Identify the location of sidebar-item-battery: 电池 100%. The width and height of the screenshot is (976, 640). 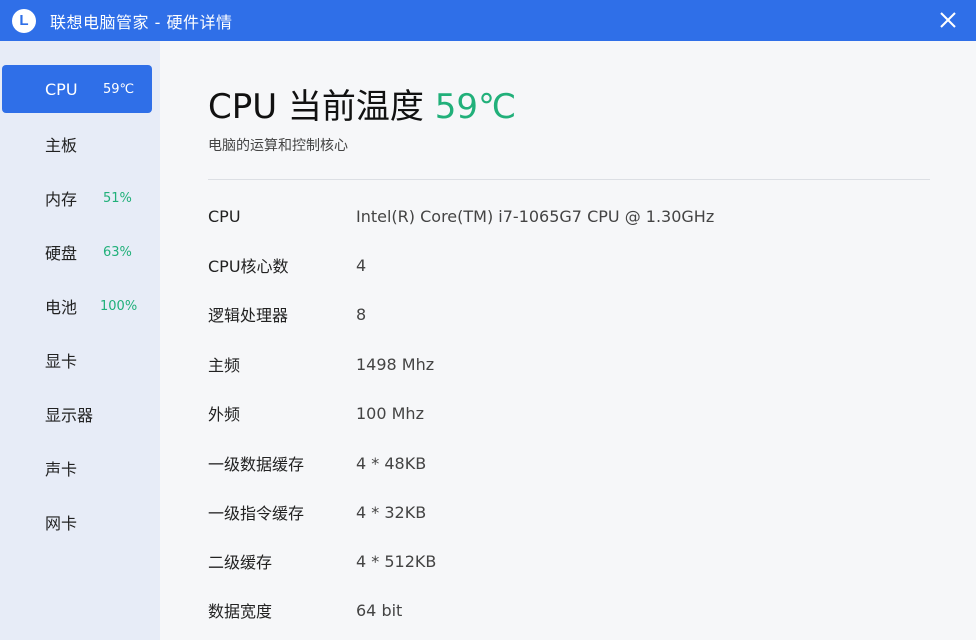
(77, 306).